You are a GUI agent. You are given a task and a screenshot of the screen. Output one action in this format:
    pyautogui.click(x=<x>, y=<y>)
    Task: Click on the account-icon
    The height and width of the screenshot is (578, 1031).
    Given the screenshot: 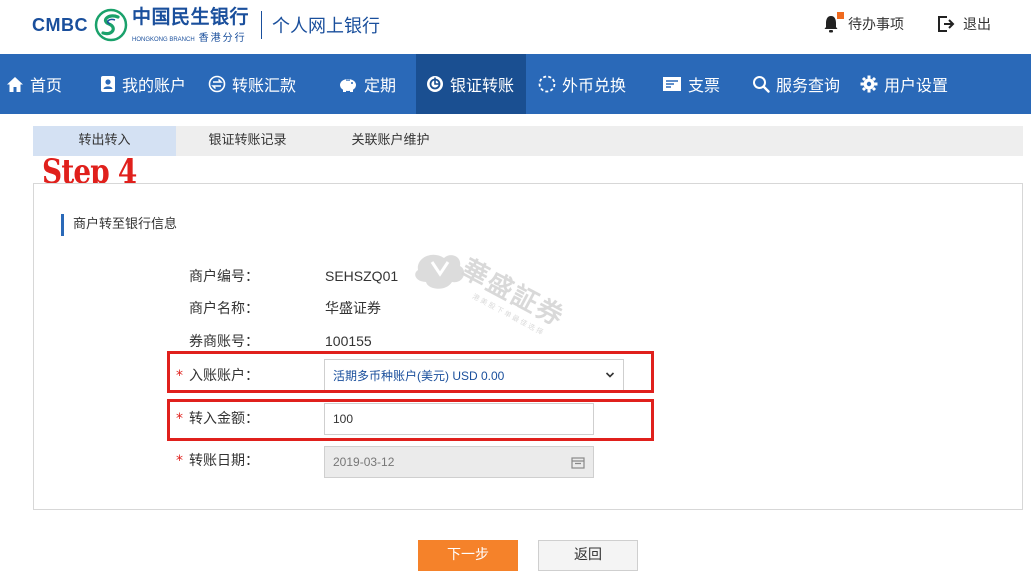 What is the action you would take?
    pyautogui.click(x=108, y=84)
    